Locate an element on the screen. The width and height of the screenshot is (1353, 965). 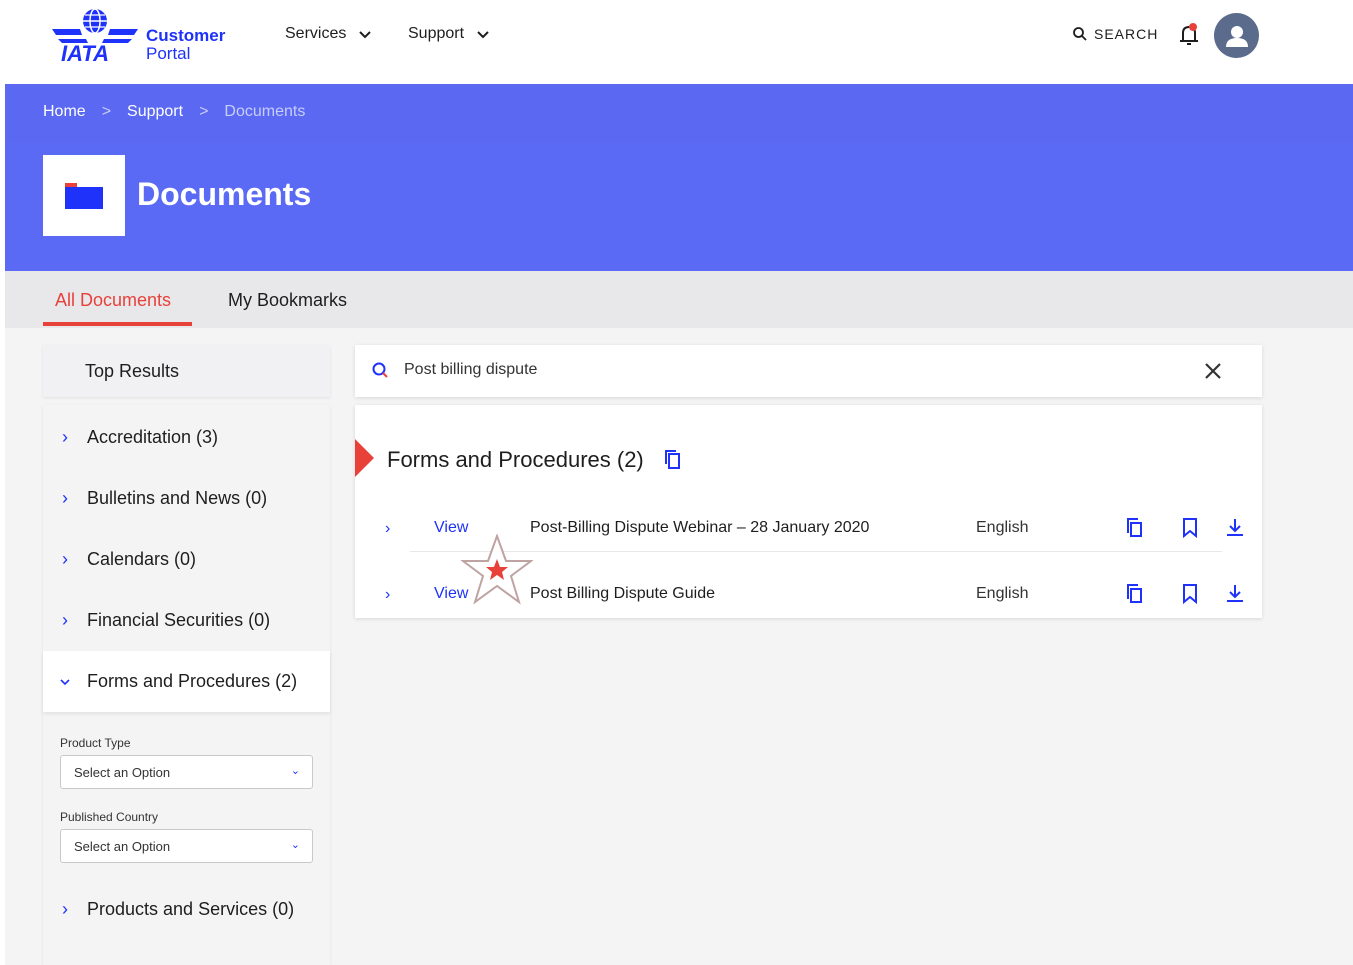
category-products-and-services: › Products and Services (0) is located at coordinates (186, 909).